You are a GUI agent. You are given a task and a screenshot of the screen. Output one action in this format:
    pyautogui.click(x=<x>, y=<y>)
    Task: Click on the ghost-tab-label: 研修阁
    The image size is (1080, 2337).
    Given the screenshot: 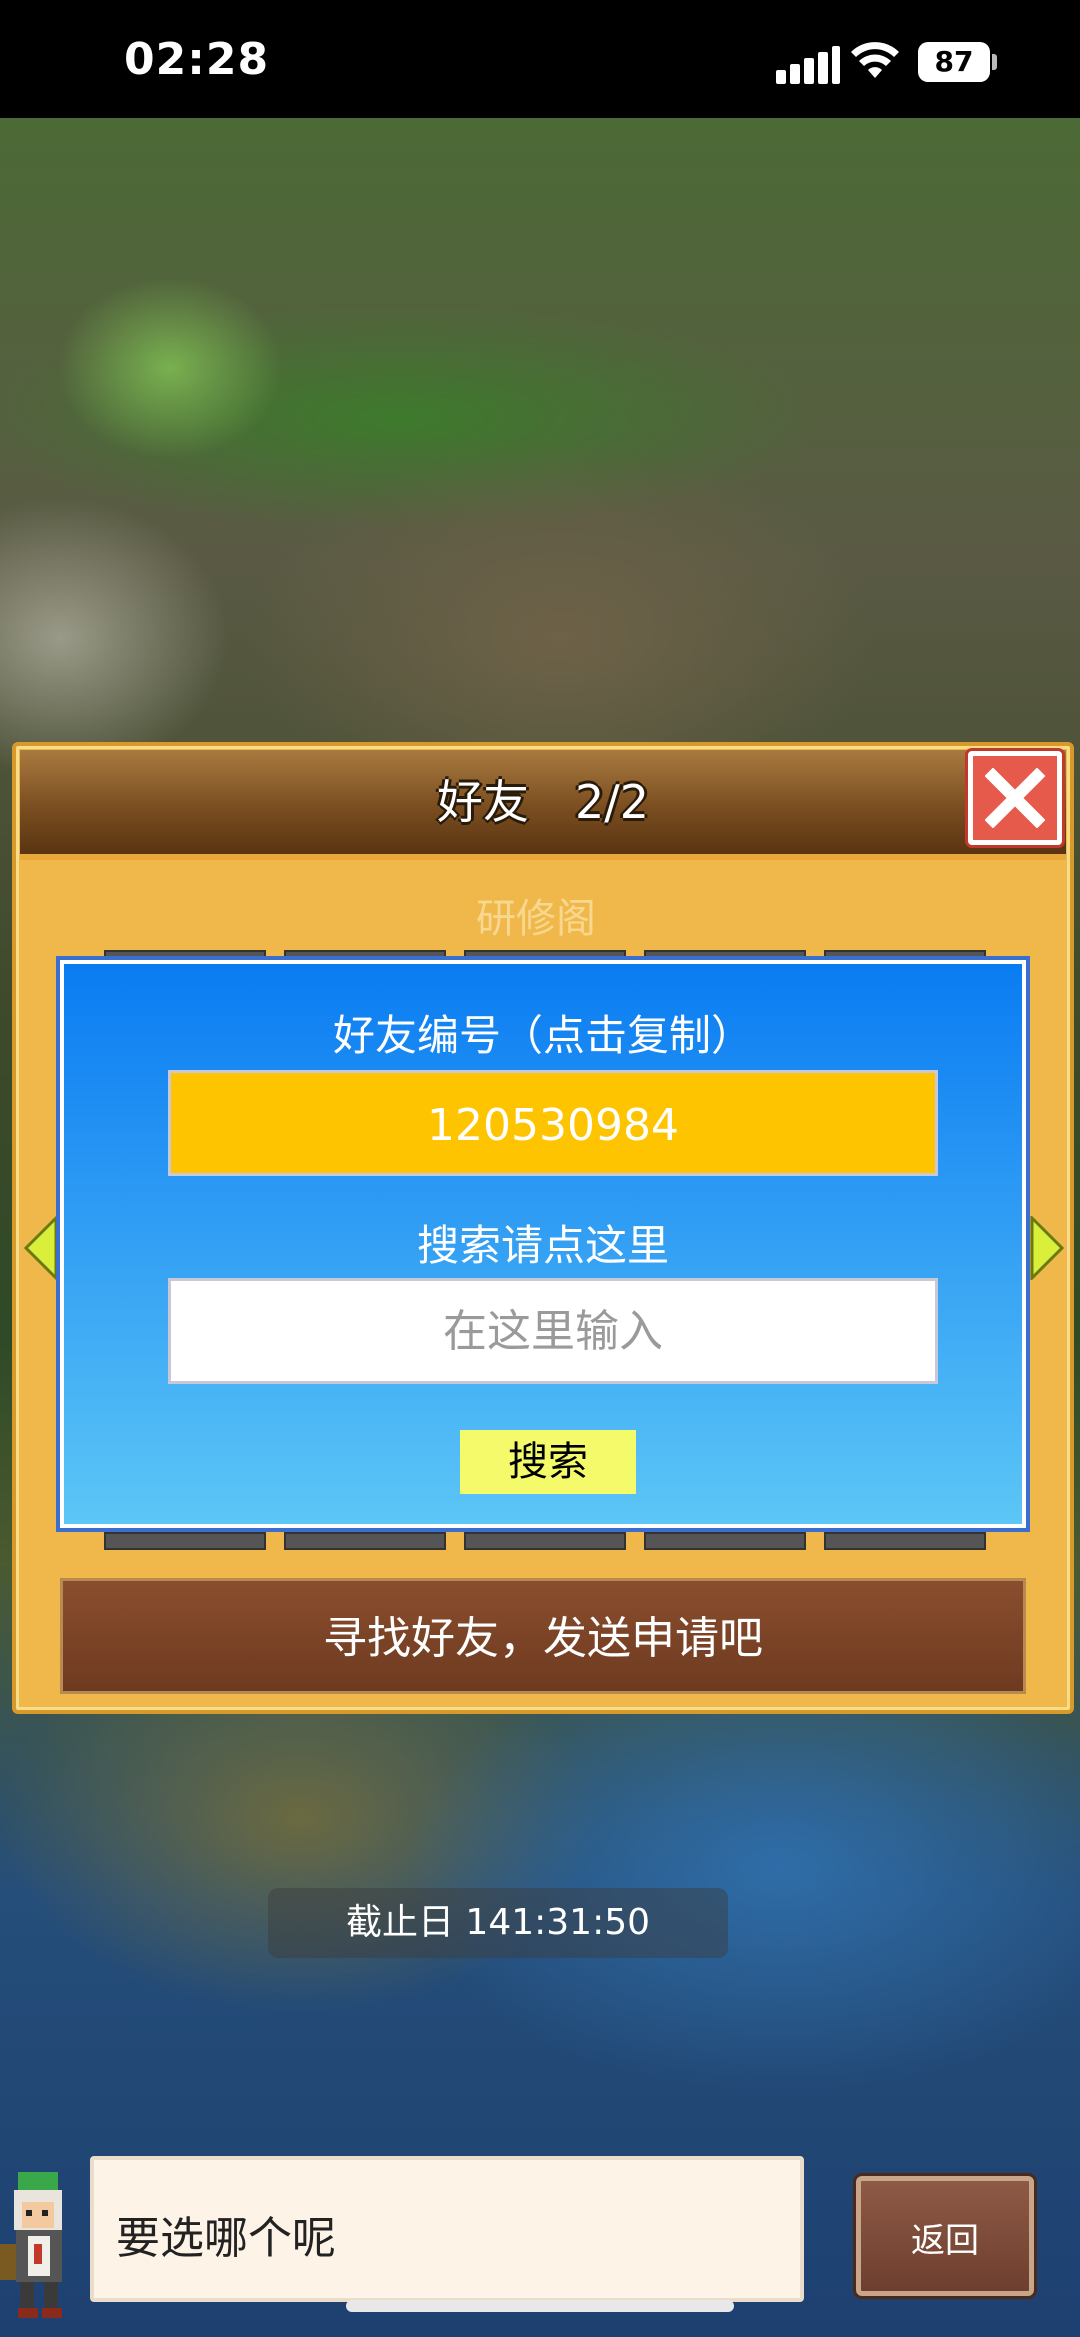 What is the action you would take?
    pyautogui.click(x=536, y=919)
    